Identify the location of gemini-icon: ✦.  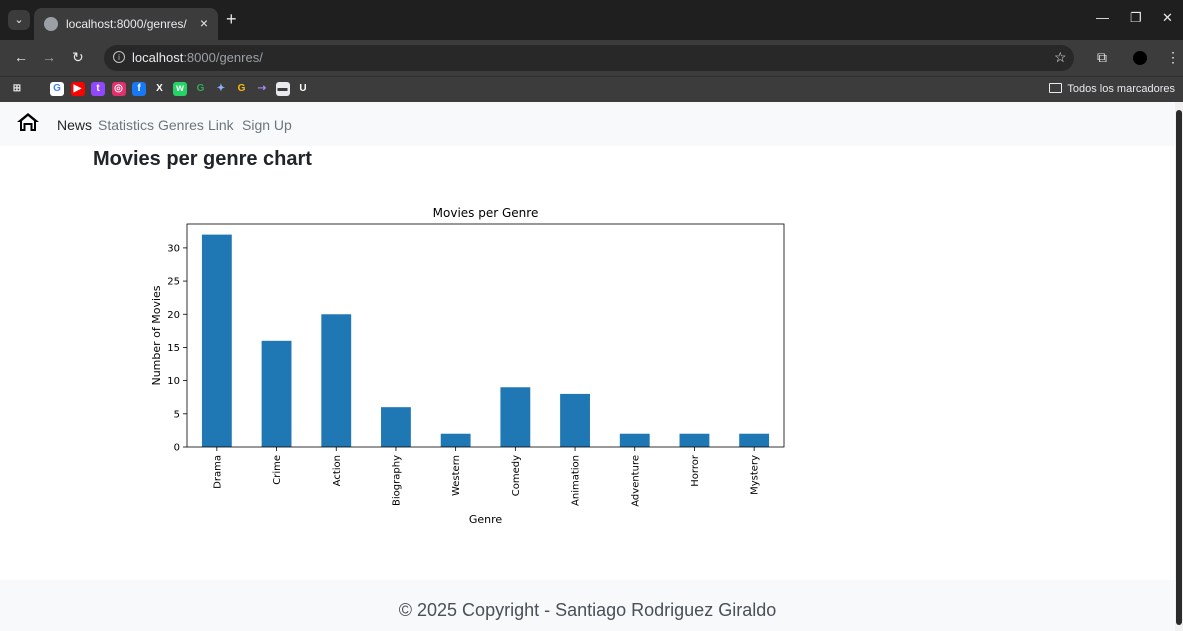
(221, 89).